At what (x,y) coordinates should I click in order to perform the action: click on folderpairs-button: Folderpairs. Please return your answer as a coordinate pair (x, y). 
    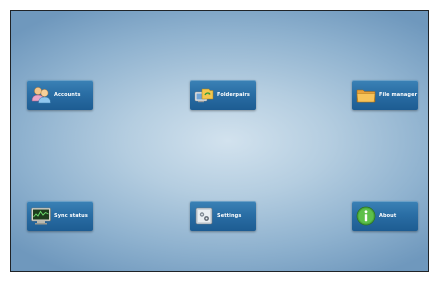
    Looking at the image, I should click on (223, 95).